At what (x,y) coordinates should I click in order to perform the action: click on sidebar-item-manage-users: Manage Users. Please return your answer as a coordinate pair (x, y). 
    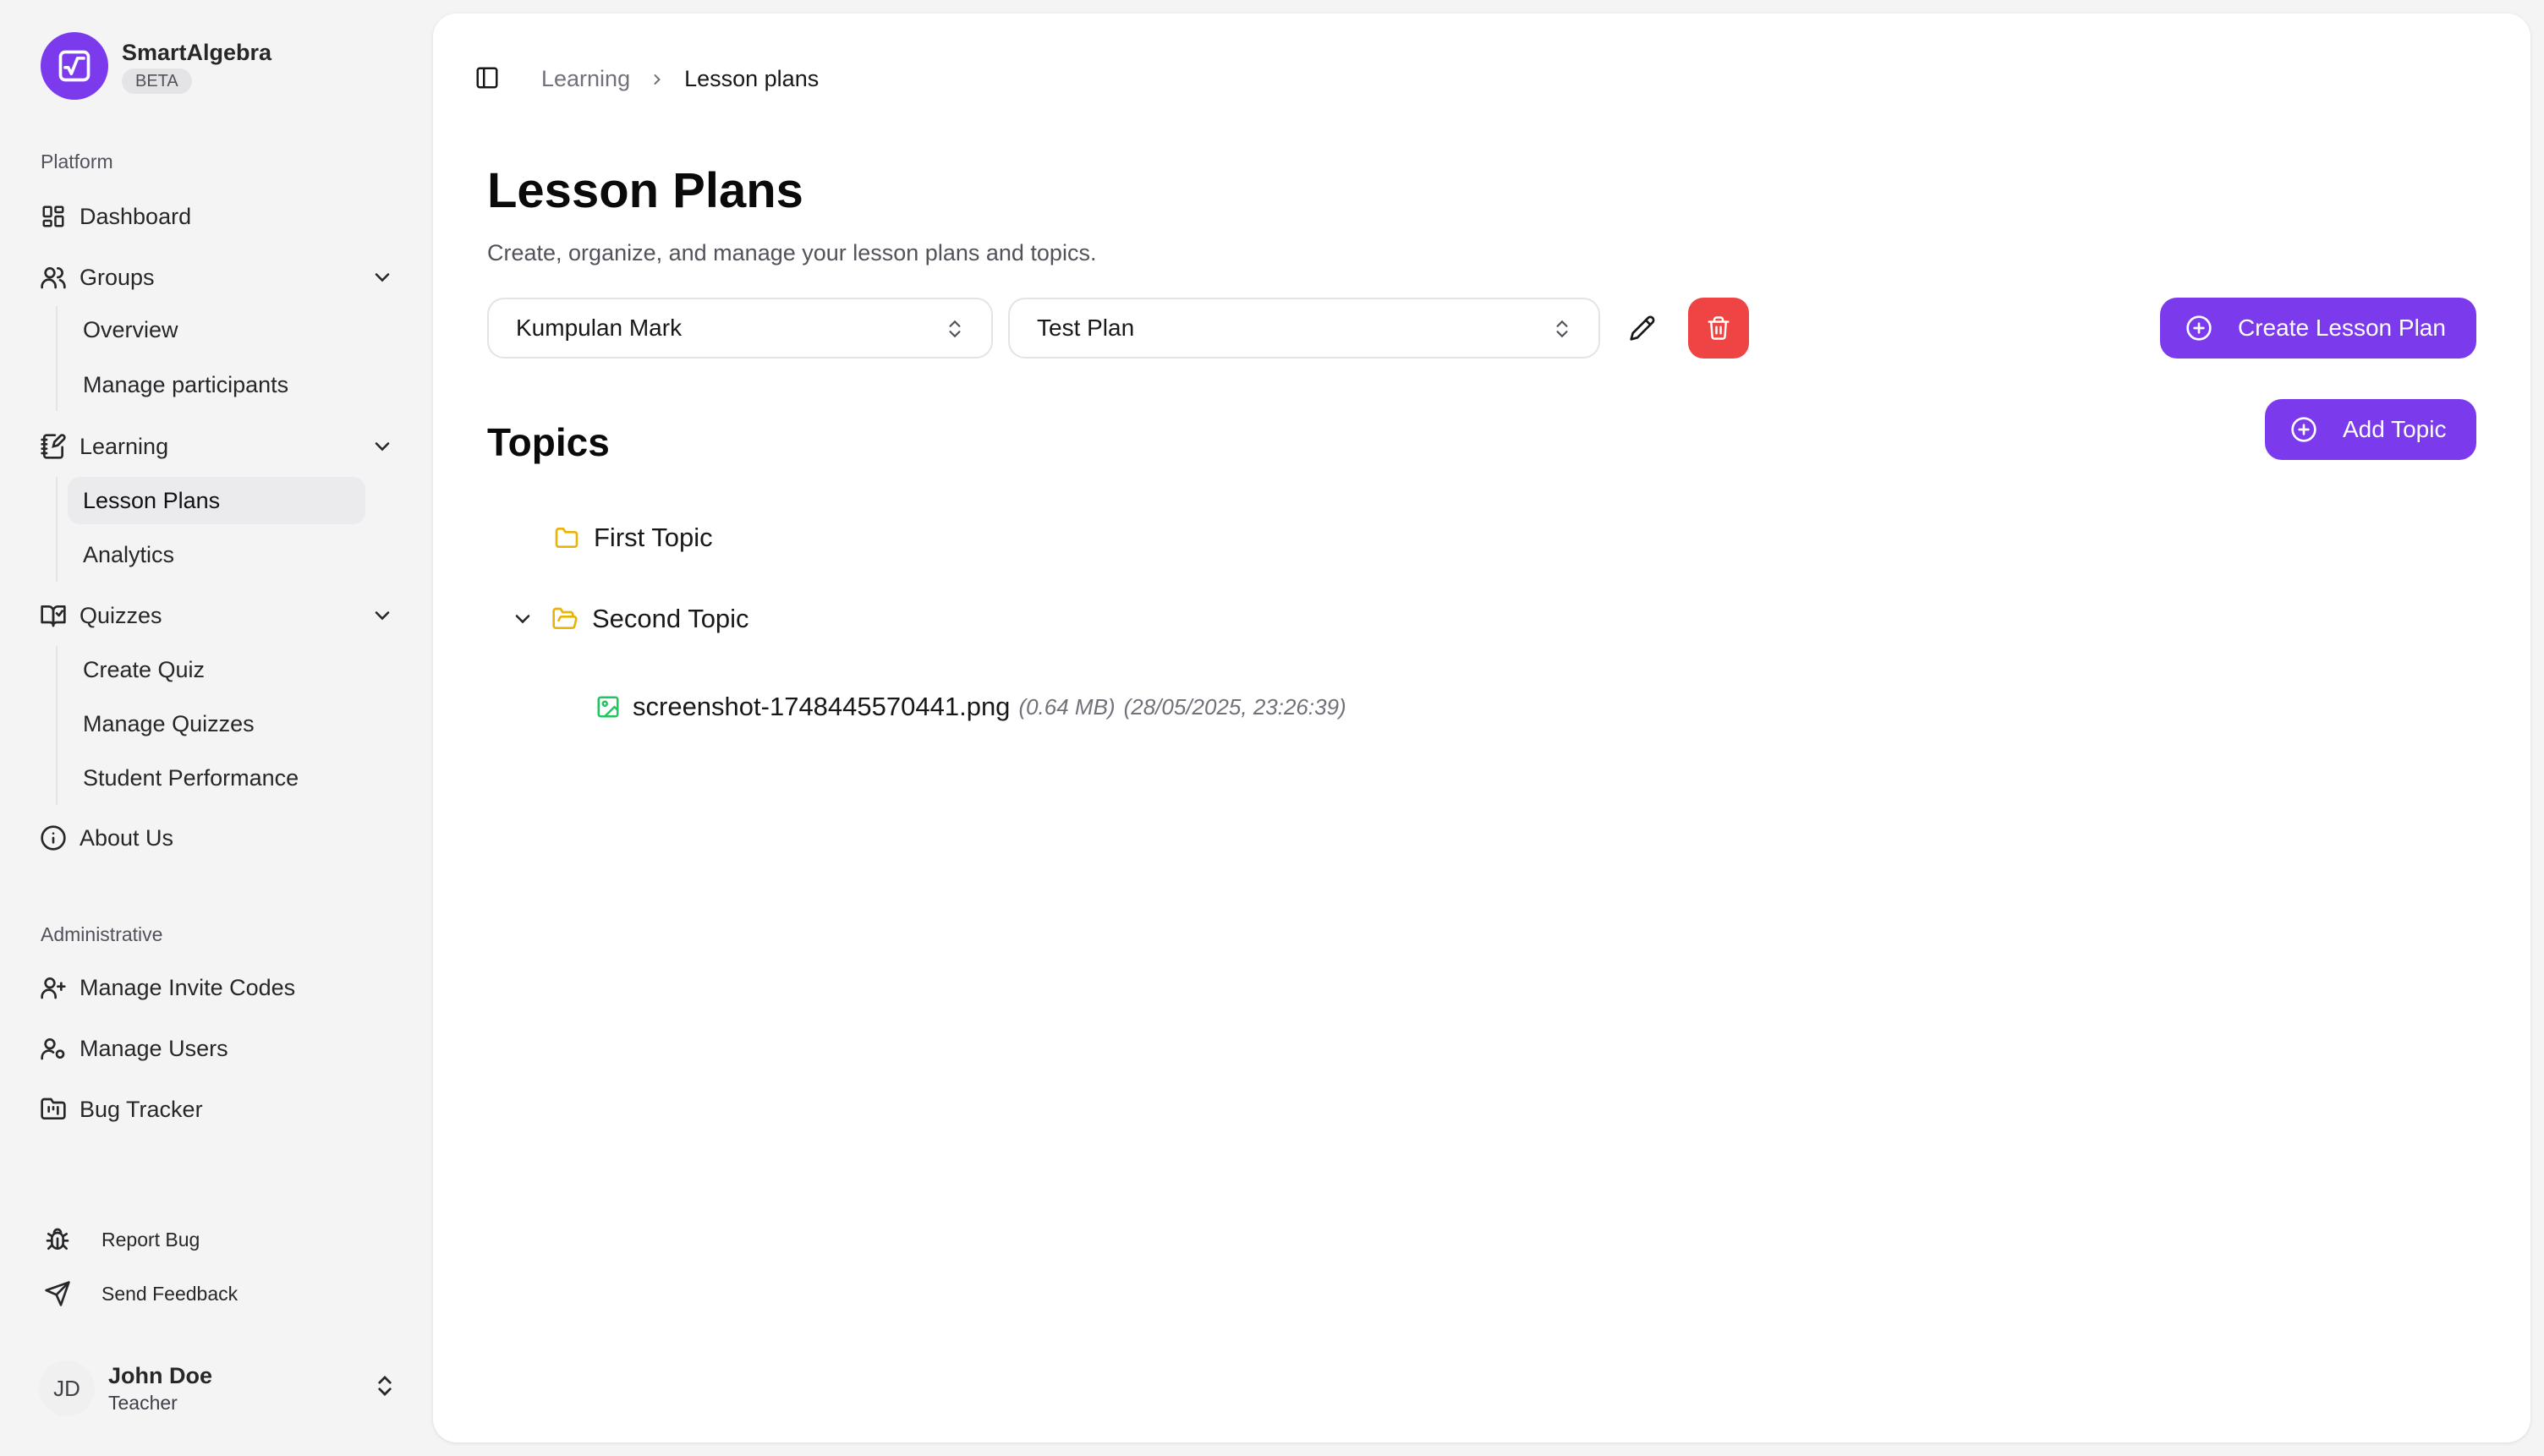
    Looking at the image, I should click on (216, 1048).